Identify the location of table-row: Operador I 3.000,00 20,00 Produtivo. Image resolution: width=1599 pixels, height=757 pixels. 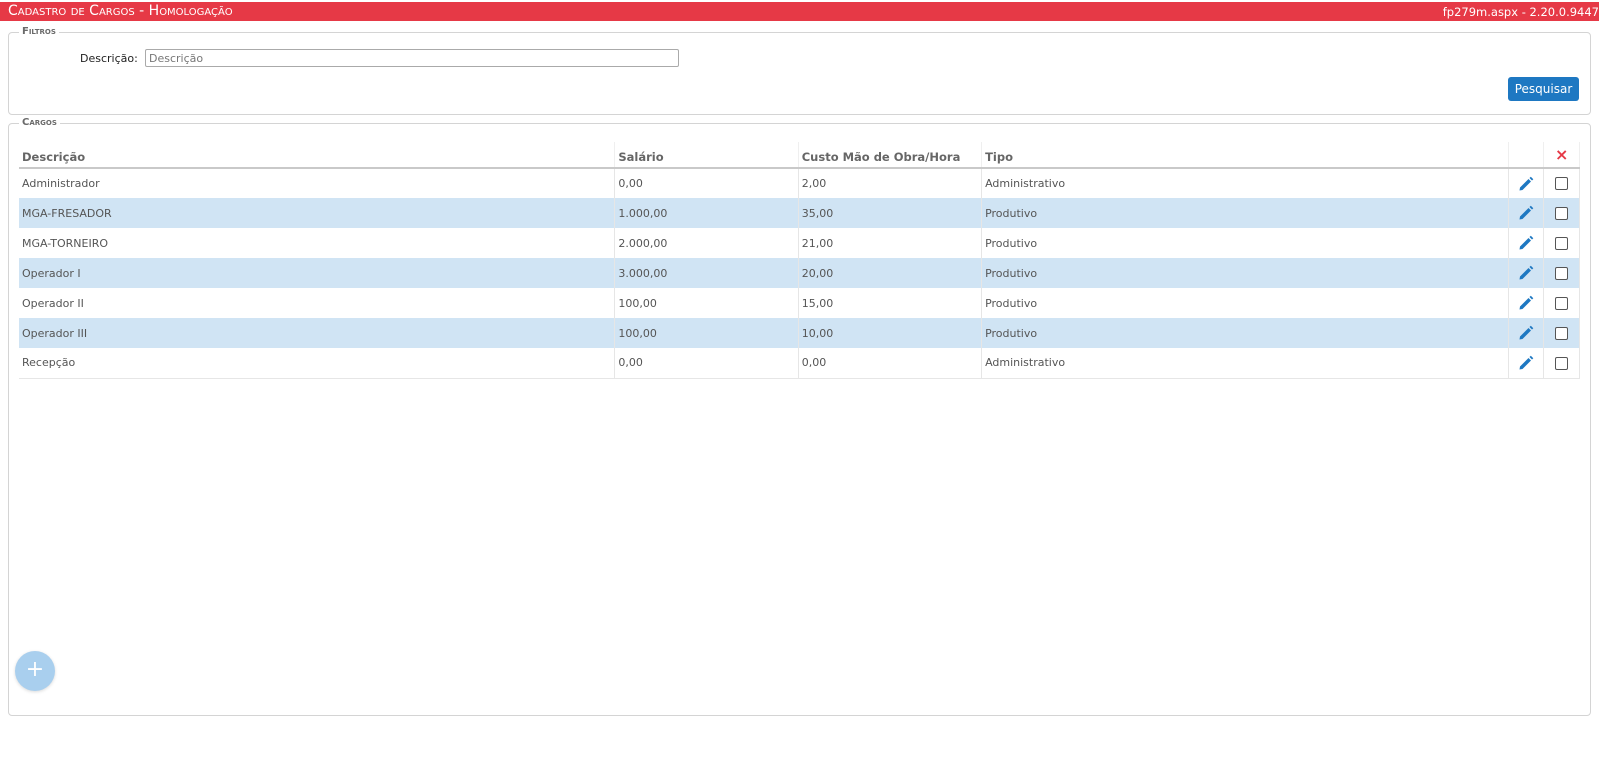
(799, 273).